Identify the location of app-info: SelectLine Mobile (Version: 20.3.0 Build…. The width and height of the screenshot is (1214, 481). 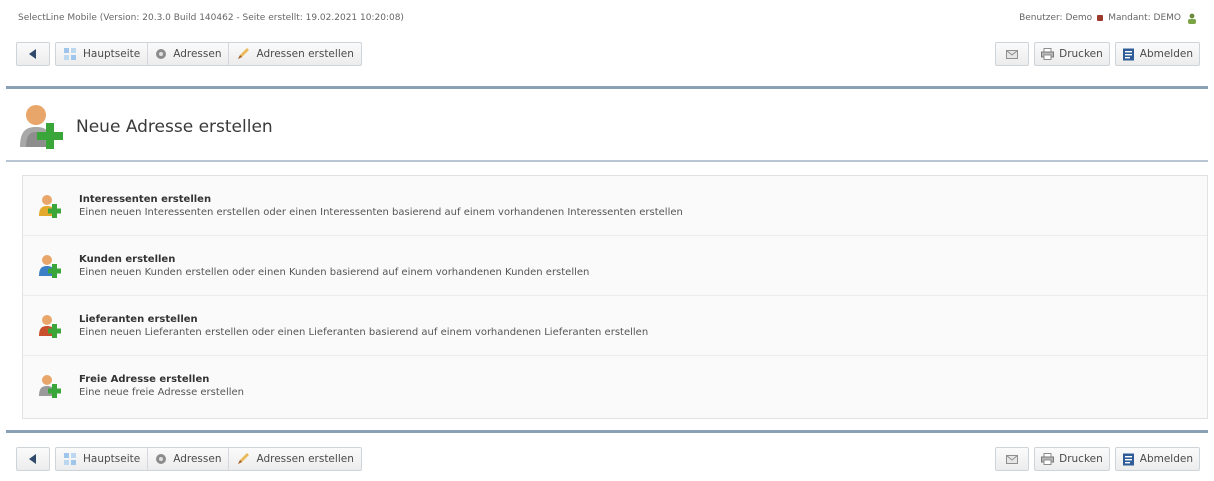
(211, 18).